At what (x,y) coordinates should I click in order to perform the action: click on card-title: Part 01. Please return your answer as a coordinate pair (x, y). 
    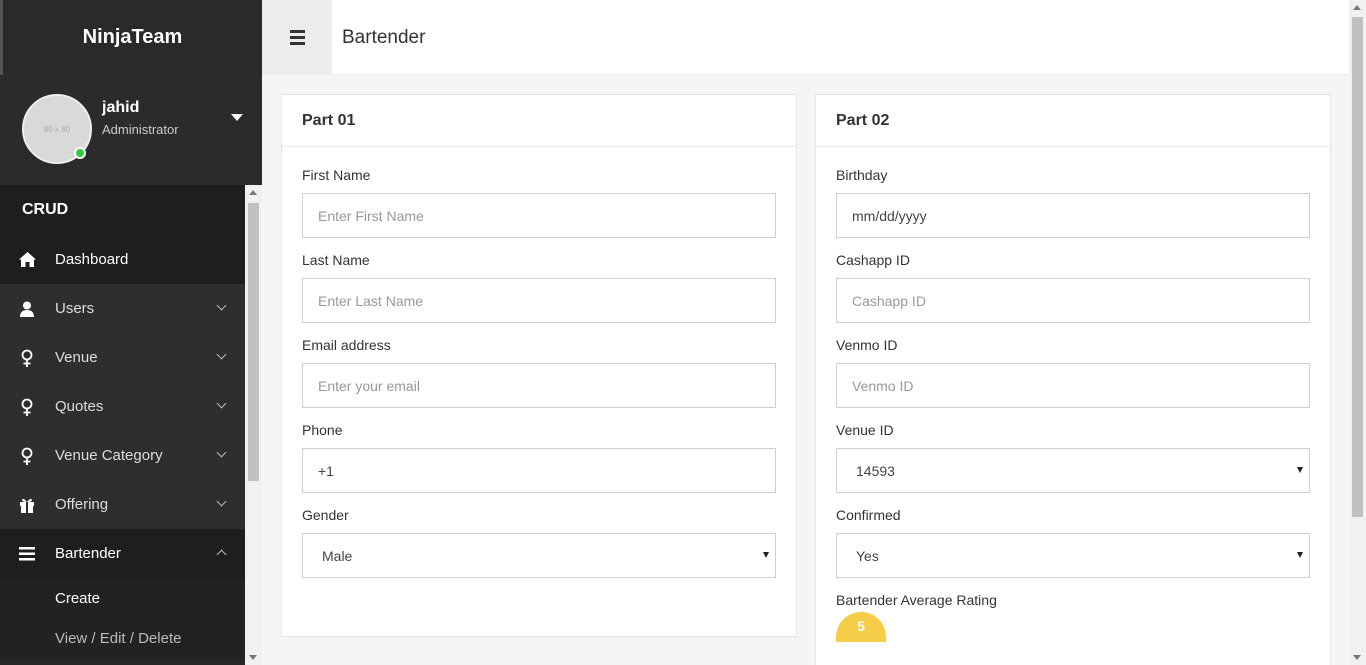
    Looking at the image, I should click on (539, 121).